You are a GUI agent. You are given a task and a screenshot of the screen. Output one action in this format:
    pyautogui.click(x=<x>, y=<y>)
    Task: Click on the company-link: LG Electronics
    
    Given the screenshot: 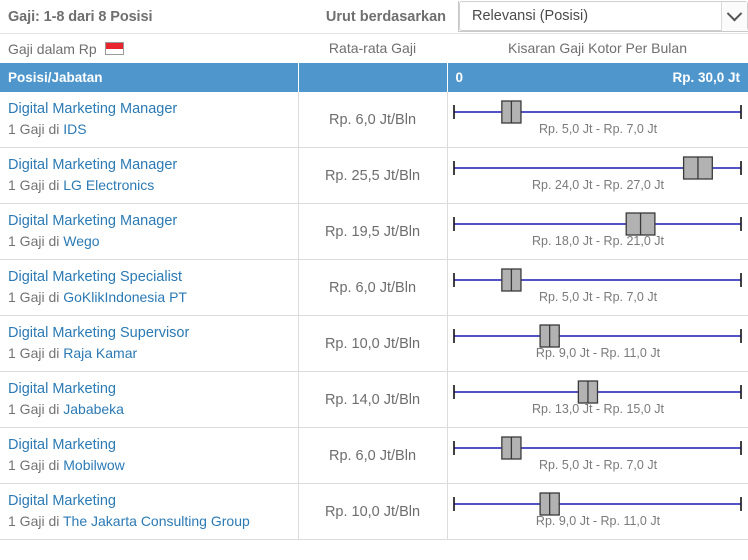 What is the action you would take?
    pyautogui.click(x=108, y=185)
    